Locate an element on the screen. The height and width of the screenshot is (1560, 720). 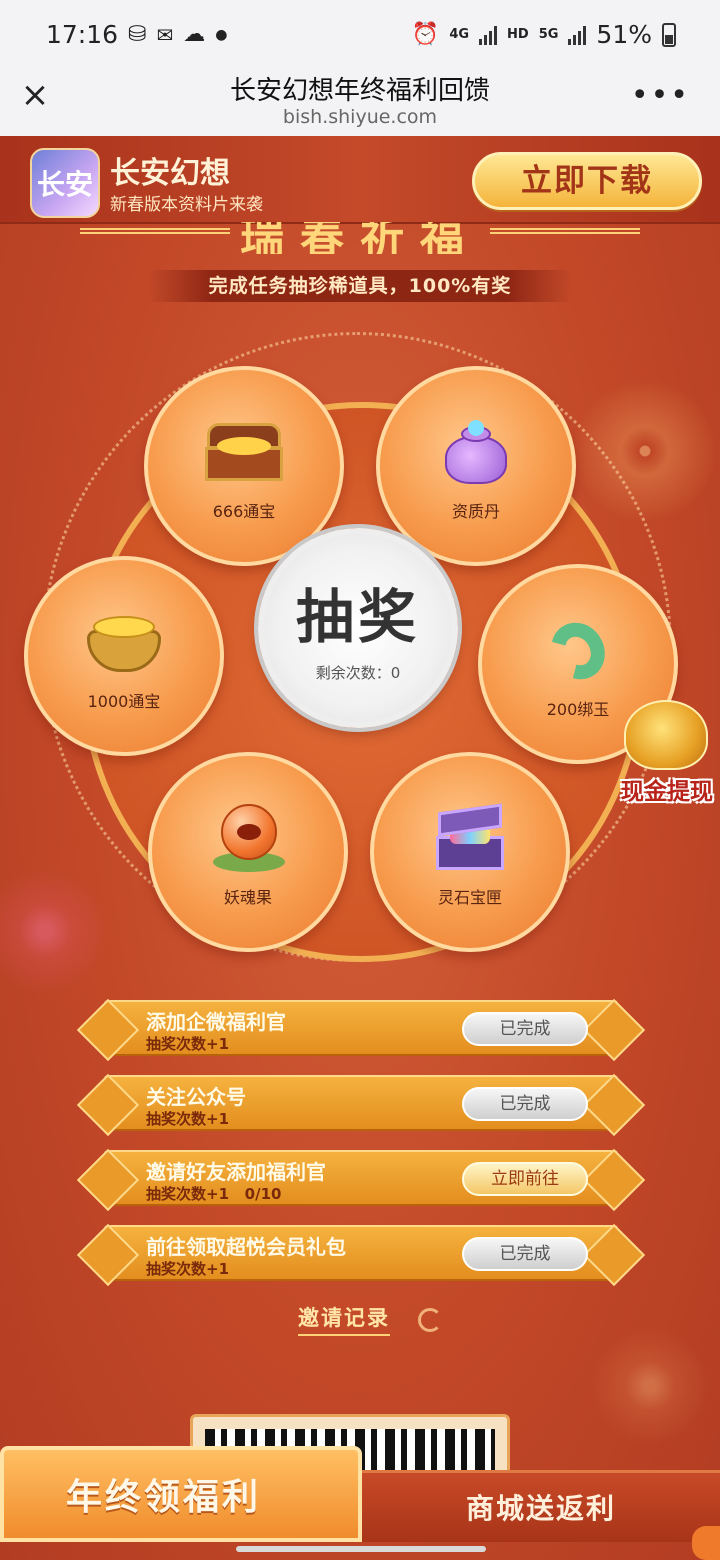
prize-label: 灵石宝匣 is located at coordinates (469, 897).